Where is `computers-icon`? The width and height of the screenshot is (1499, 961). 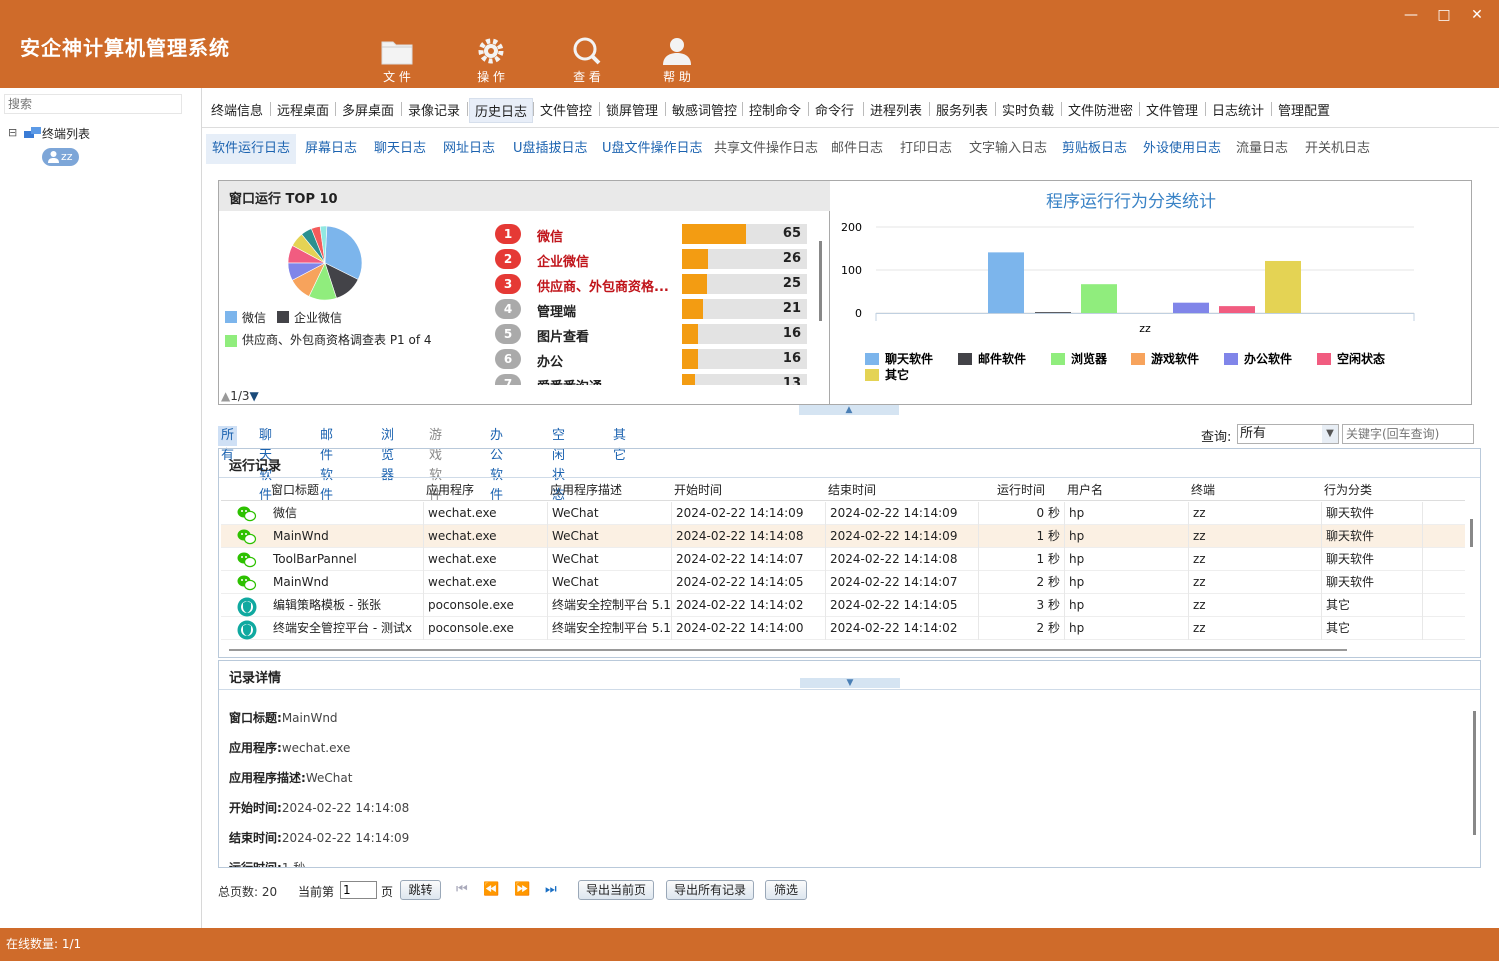 computers-icon is located at coordinates (32, 132).